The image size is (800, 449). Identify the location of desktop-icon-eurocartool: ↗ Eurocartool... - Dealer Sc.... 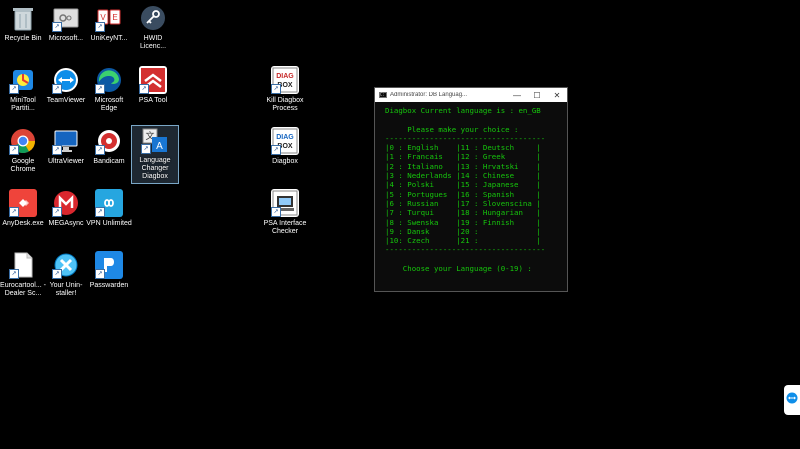
(23, 274).